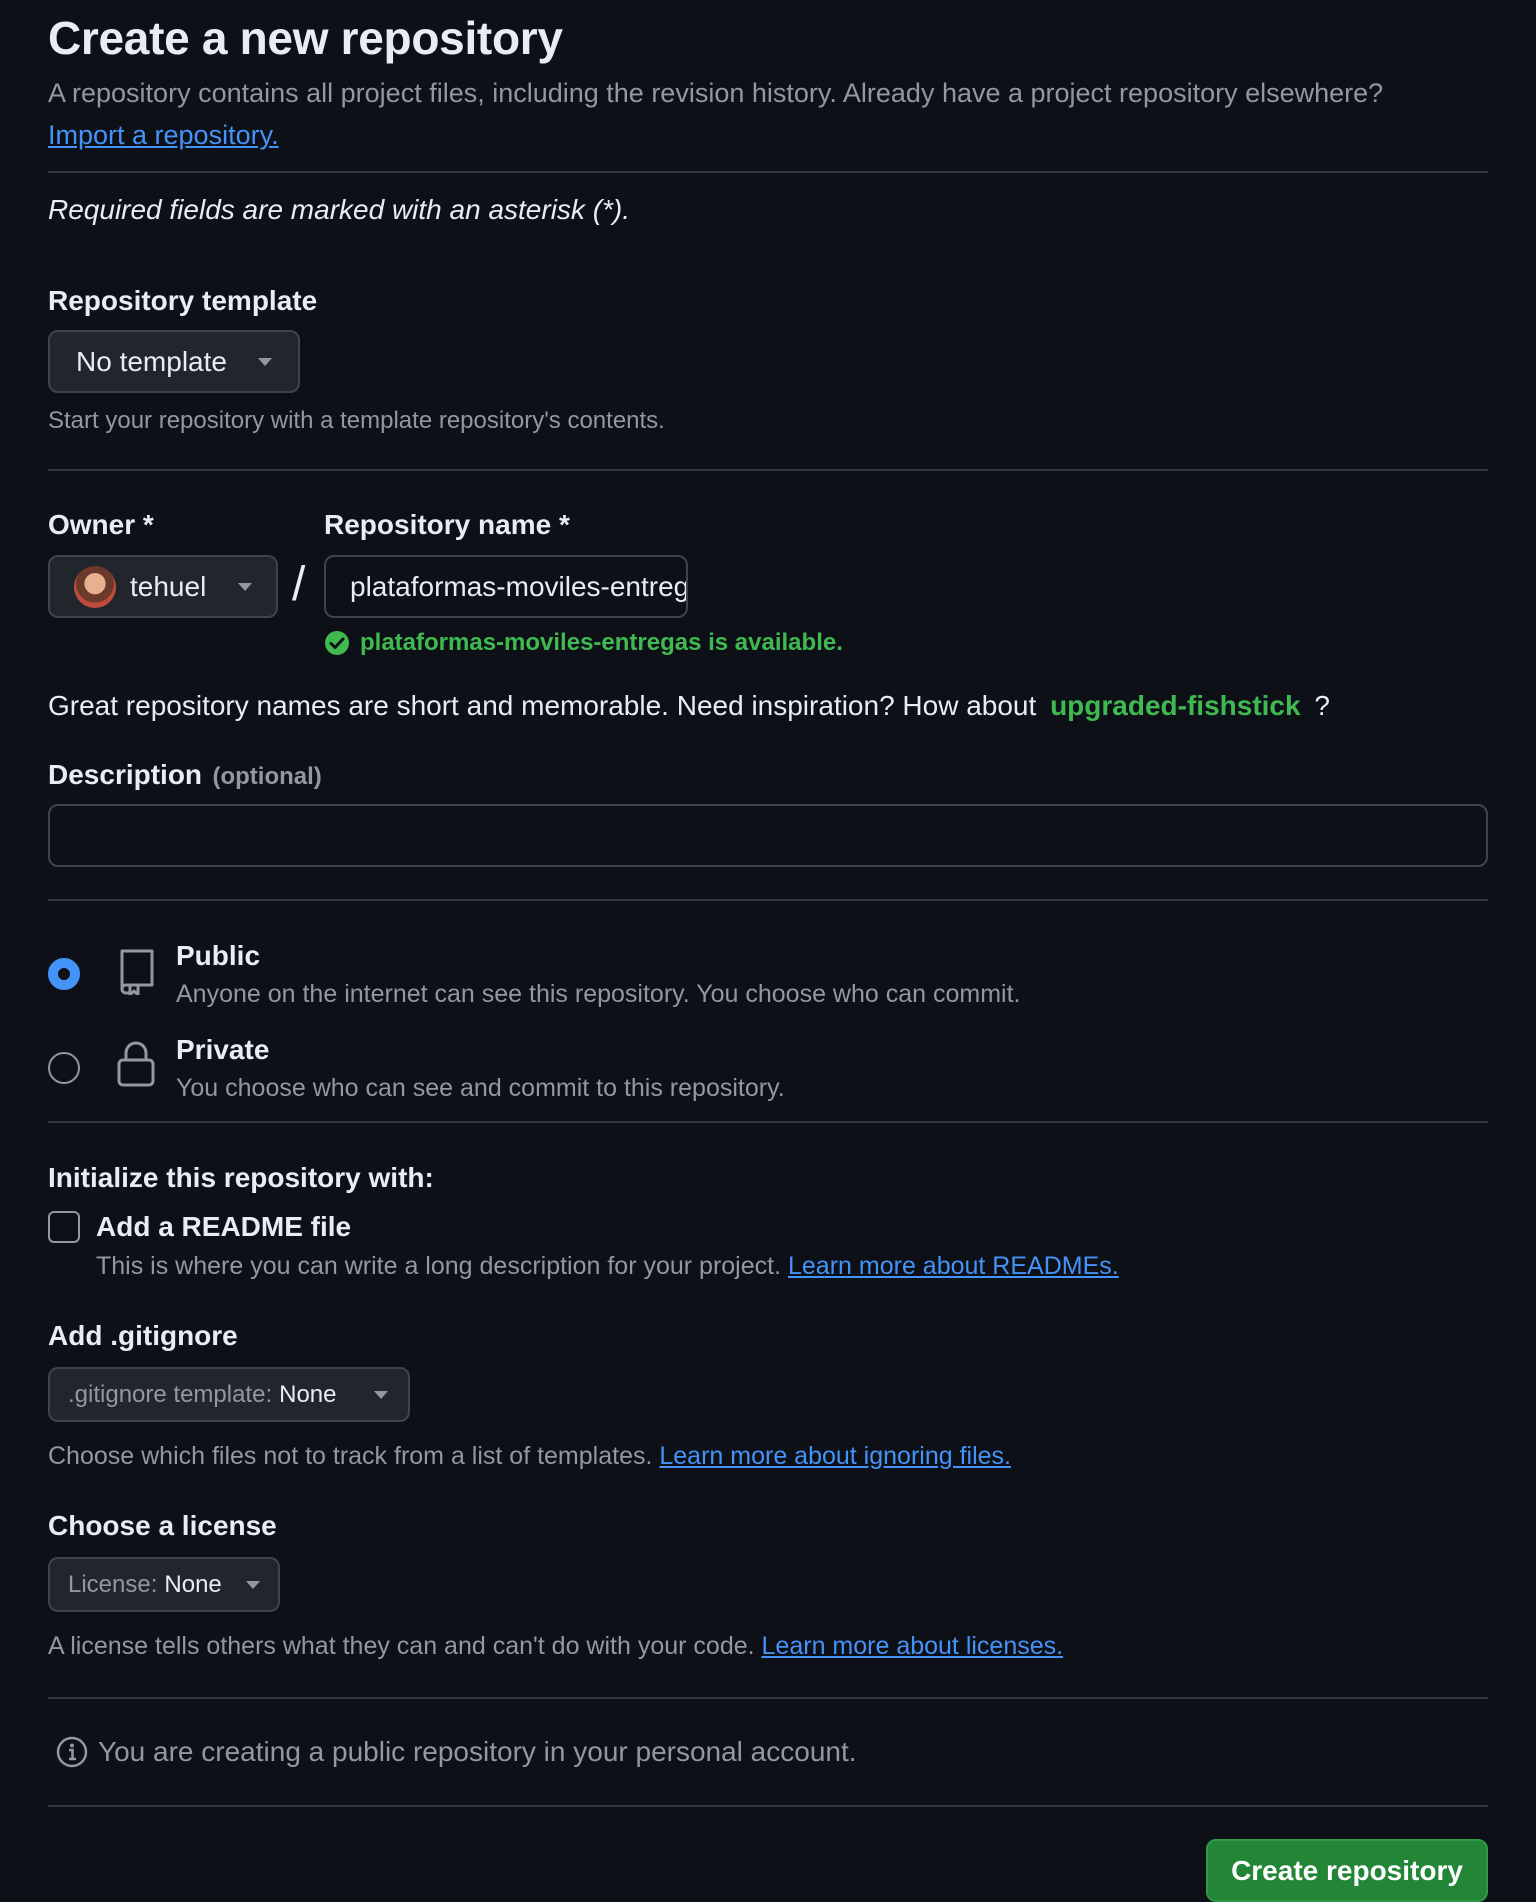  What do you see at coordinates (337, 643) in the screenshot?
I see `check-circle-icon` at bounding box center [337, 643].